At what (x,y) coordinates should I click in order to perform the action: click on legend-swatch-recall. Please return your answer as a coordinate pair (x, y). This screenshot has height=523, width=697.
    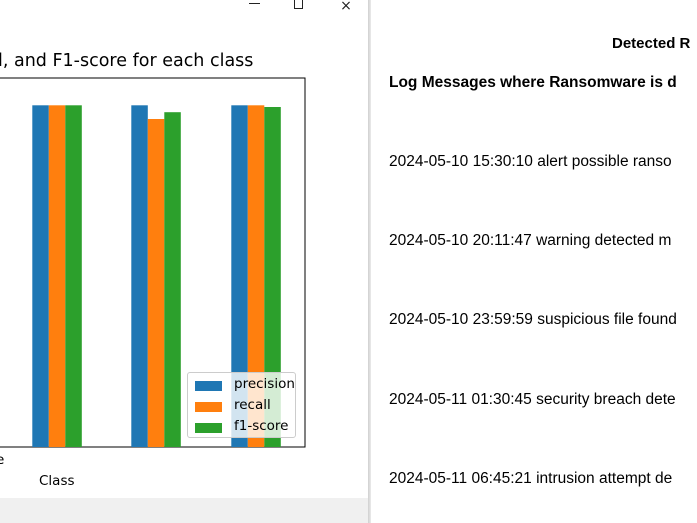
    Looking at the image, I should click on (208, 407).